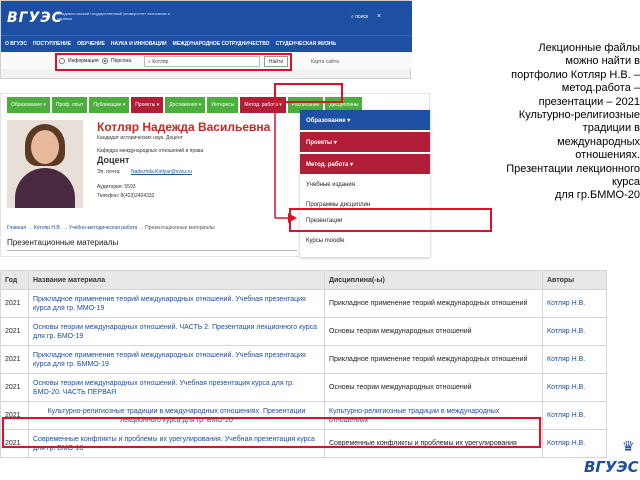 The height and width of the screenshot is (480, 640). Describe the element at coordinates (433, 280) in the screenshot. I see `col-discipline: Дисциплина(-ы)` at that location.